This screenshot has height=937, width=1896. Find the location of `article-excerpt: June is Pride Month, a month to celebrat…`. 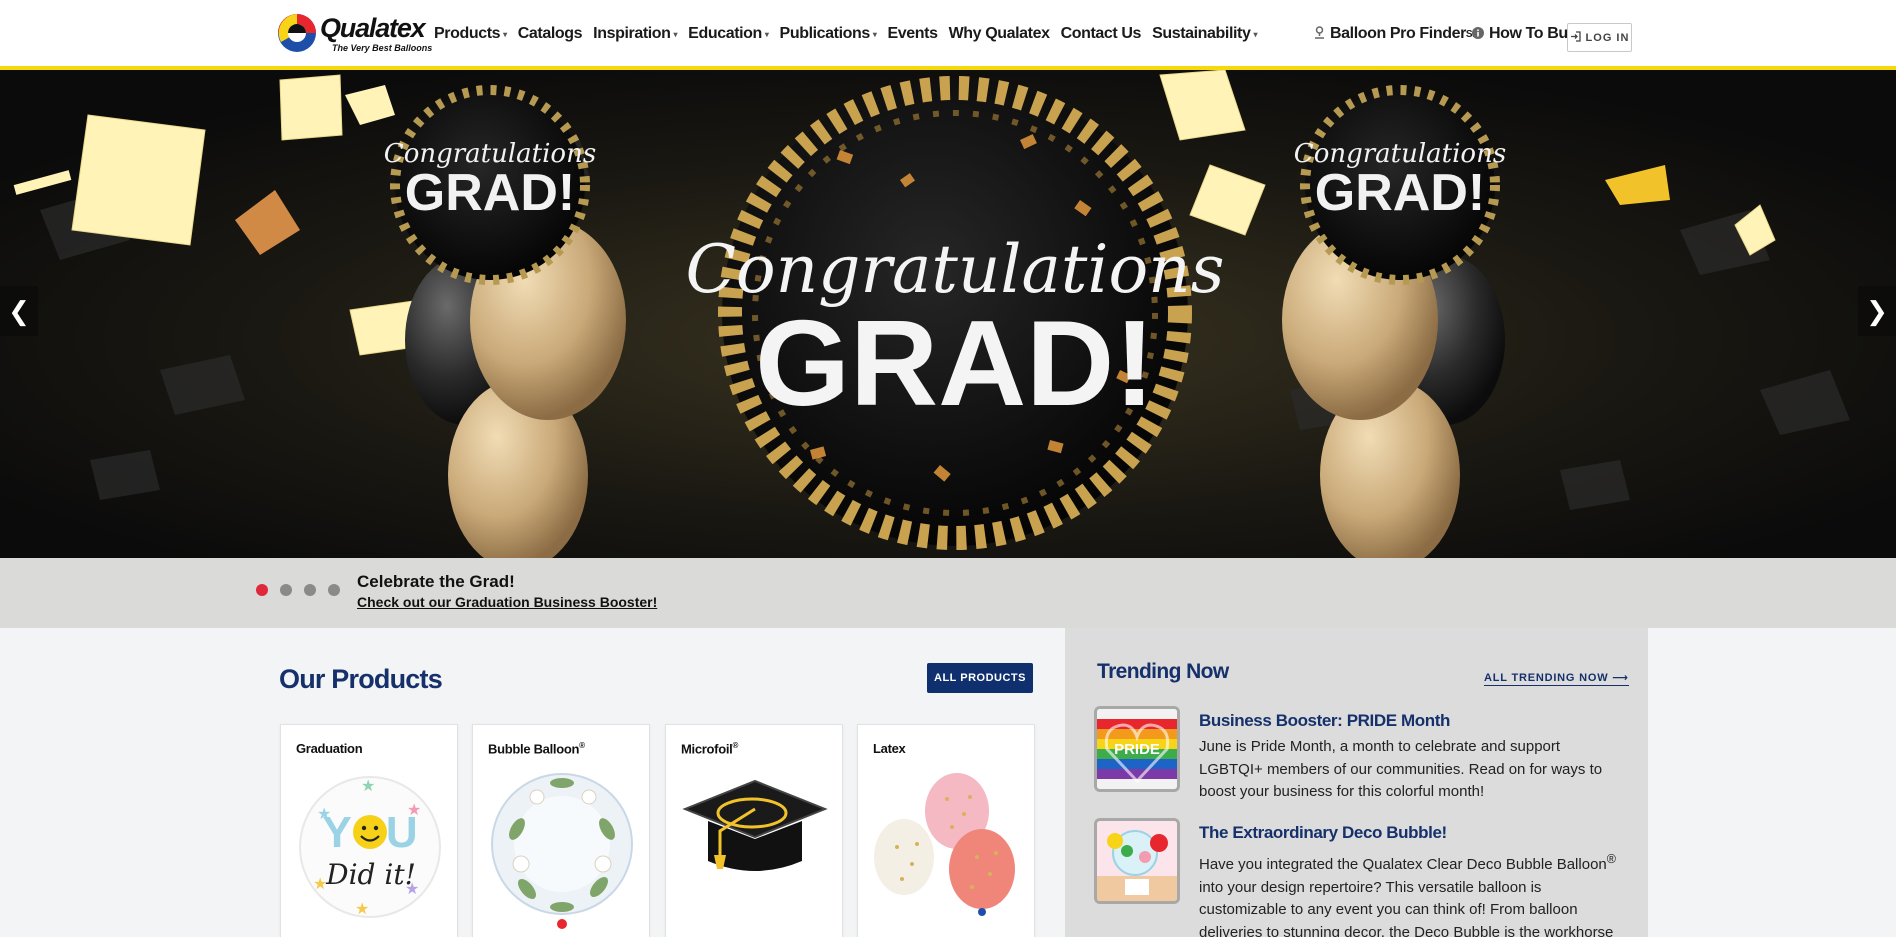

article-excerpt: June is Pride Month, a month to celebrat… is located at coordinates (1401, 769).